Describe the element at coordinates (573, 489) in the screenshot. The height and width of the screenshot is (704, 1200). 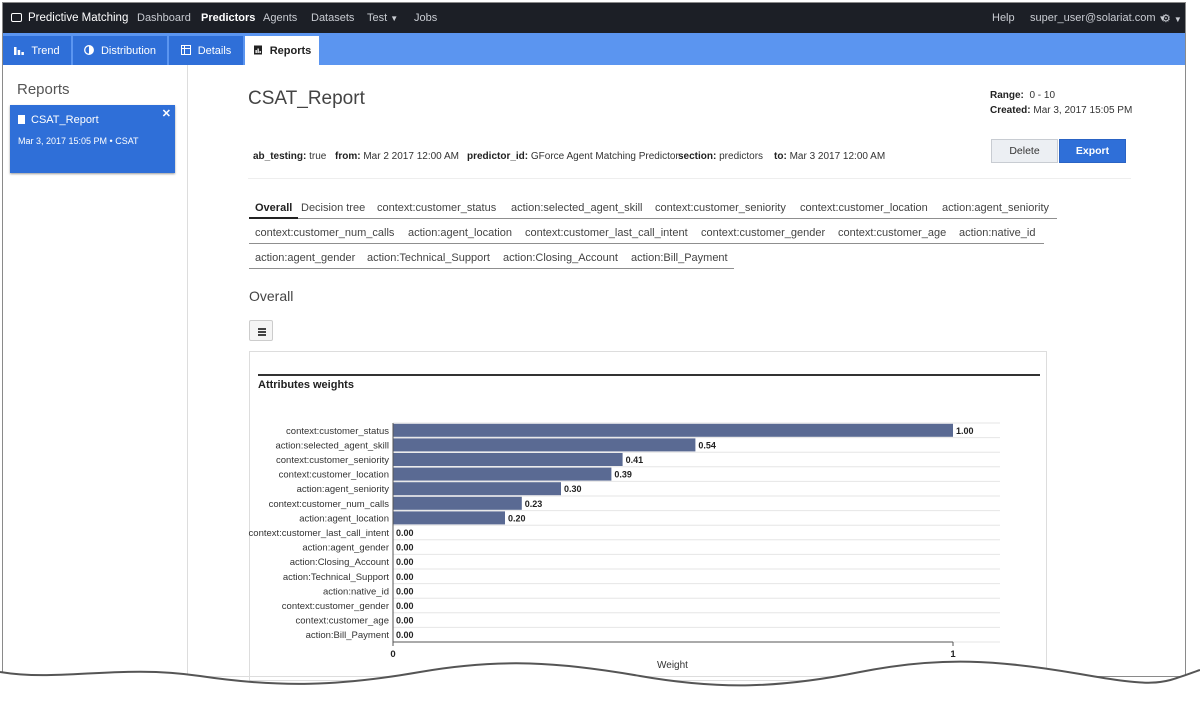
I see `data-label: 0.30` at that location.